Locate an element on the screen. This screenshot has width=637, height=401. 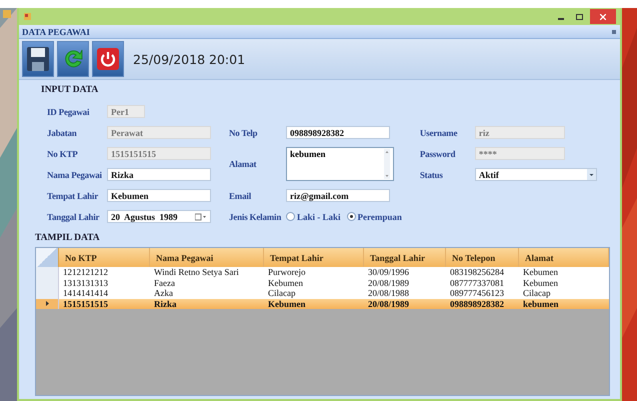
address-textarea: kebumen is located at coordinates (340, 164).